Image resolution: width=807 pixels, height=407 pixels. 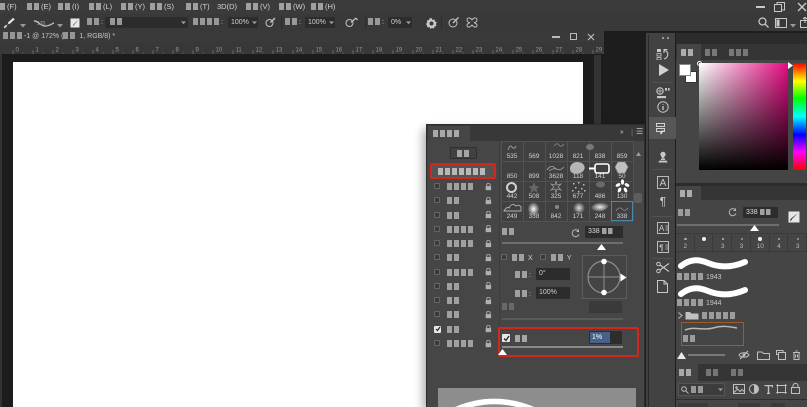 What do you see at coordinates (459, 51) in the screenshot?
I see `svg-text: 22` at bounding box center [459, 51].